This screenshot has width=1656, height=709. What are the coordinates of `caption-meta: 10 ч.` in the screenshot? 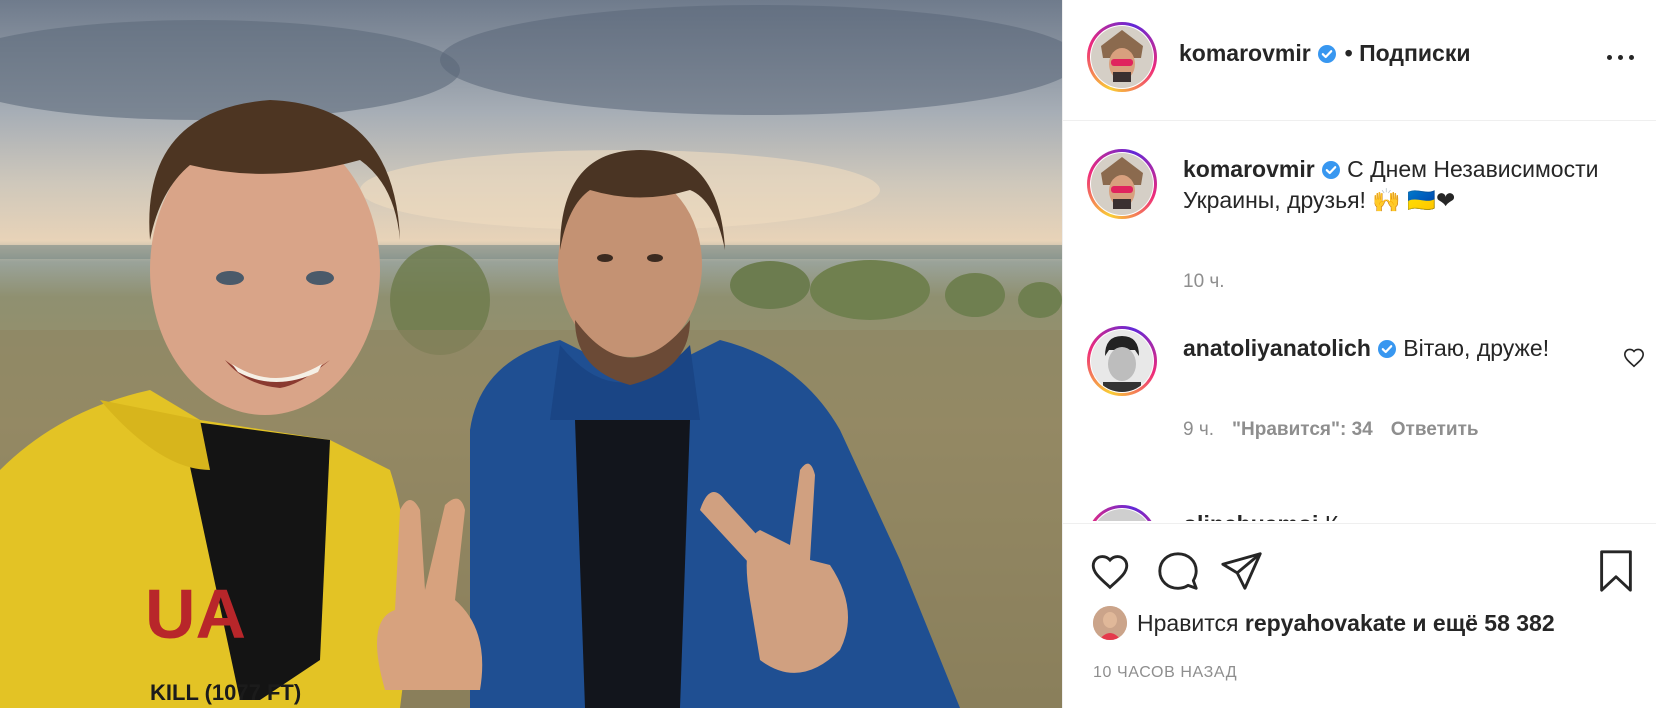 It's located at (1204, 282).